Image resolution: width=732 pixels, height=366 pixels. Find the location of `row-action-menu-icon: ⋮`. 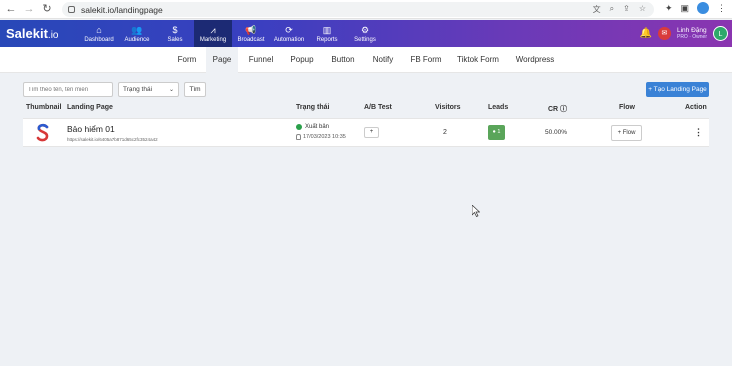

row-action-menu-icon: ⋮ is located at coordinates (698, 132).